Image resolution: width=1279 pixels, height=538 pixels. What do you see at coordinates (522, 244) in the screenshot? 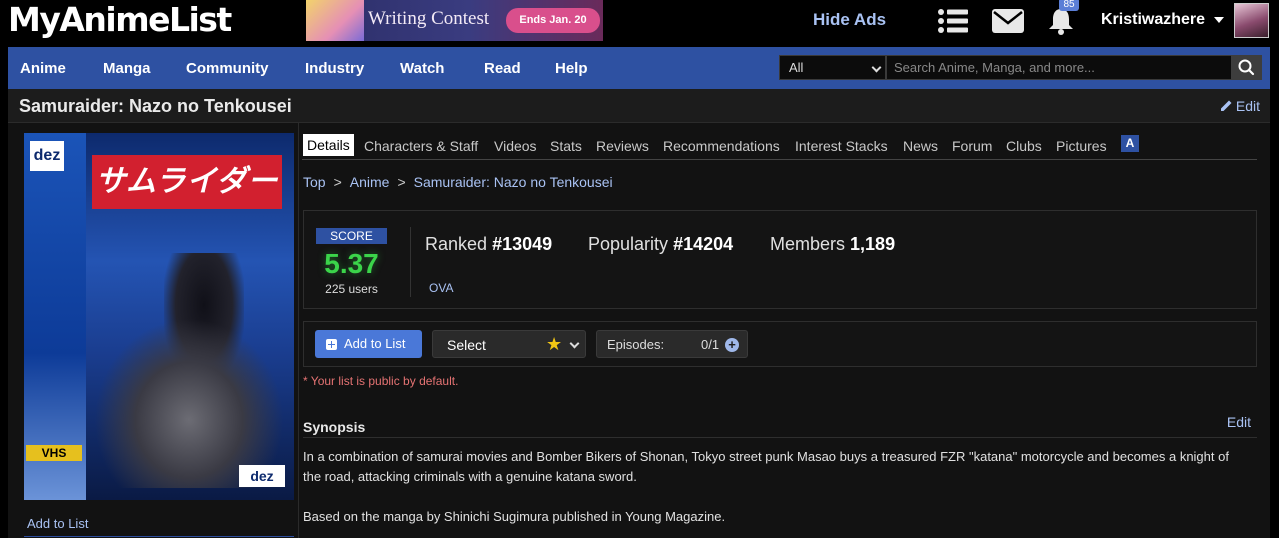
I see `ranked-value: #13049` at bounding box center [522, 244].